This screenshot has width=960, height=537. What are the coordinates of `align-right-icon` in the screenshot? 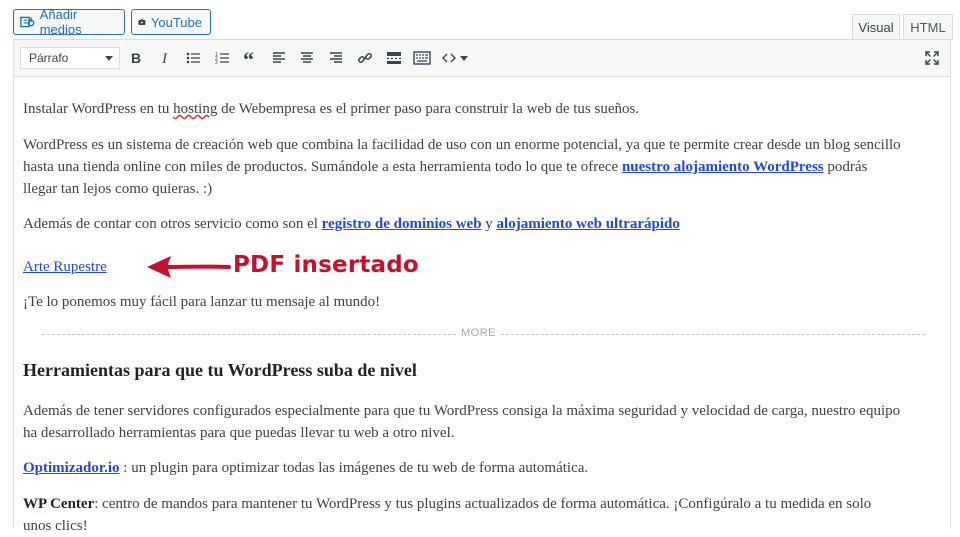 It's located at (336, 57).